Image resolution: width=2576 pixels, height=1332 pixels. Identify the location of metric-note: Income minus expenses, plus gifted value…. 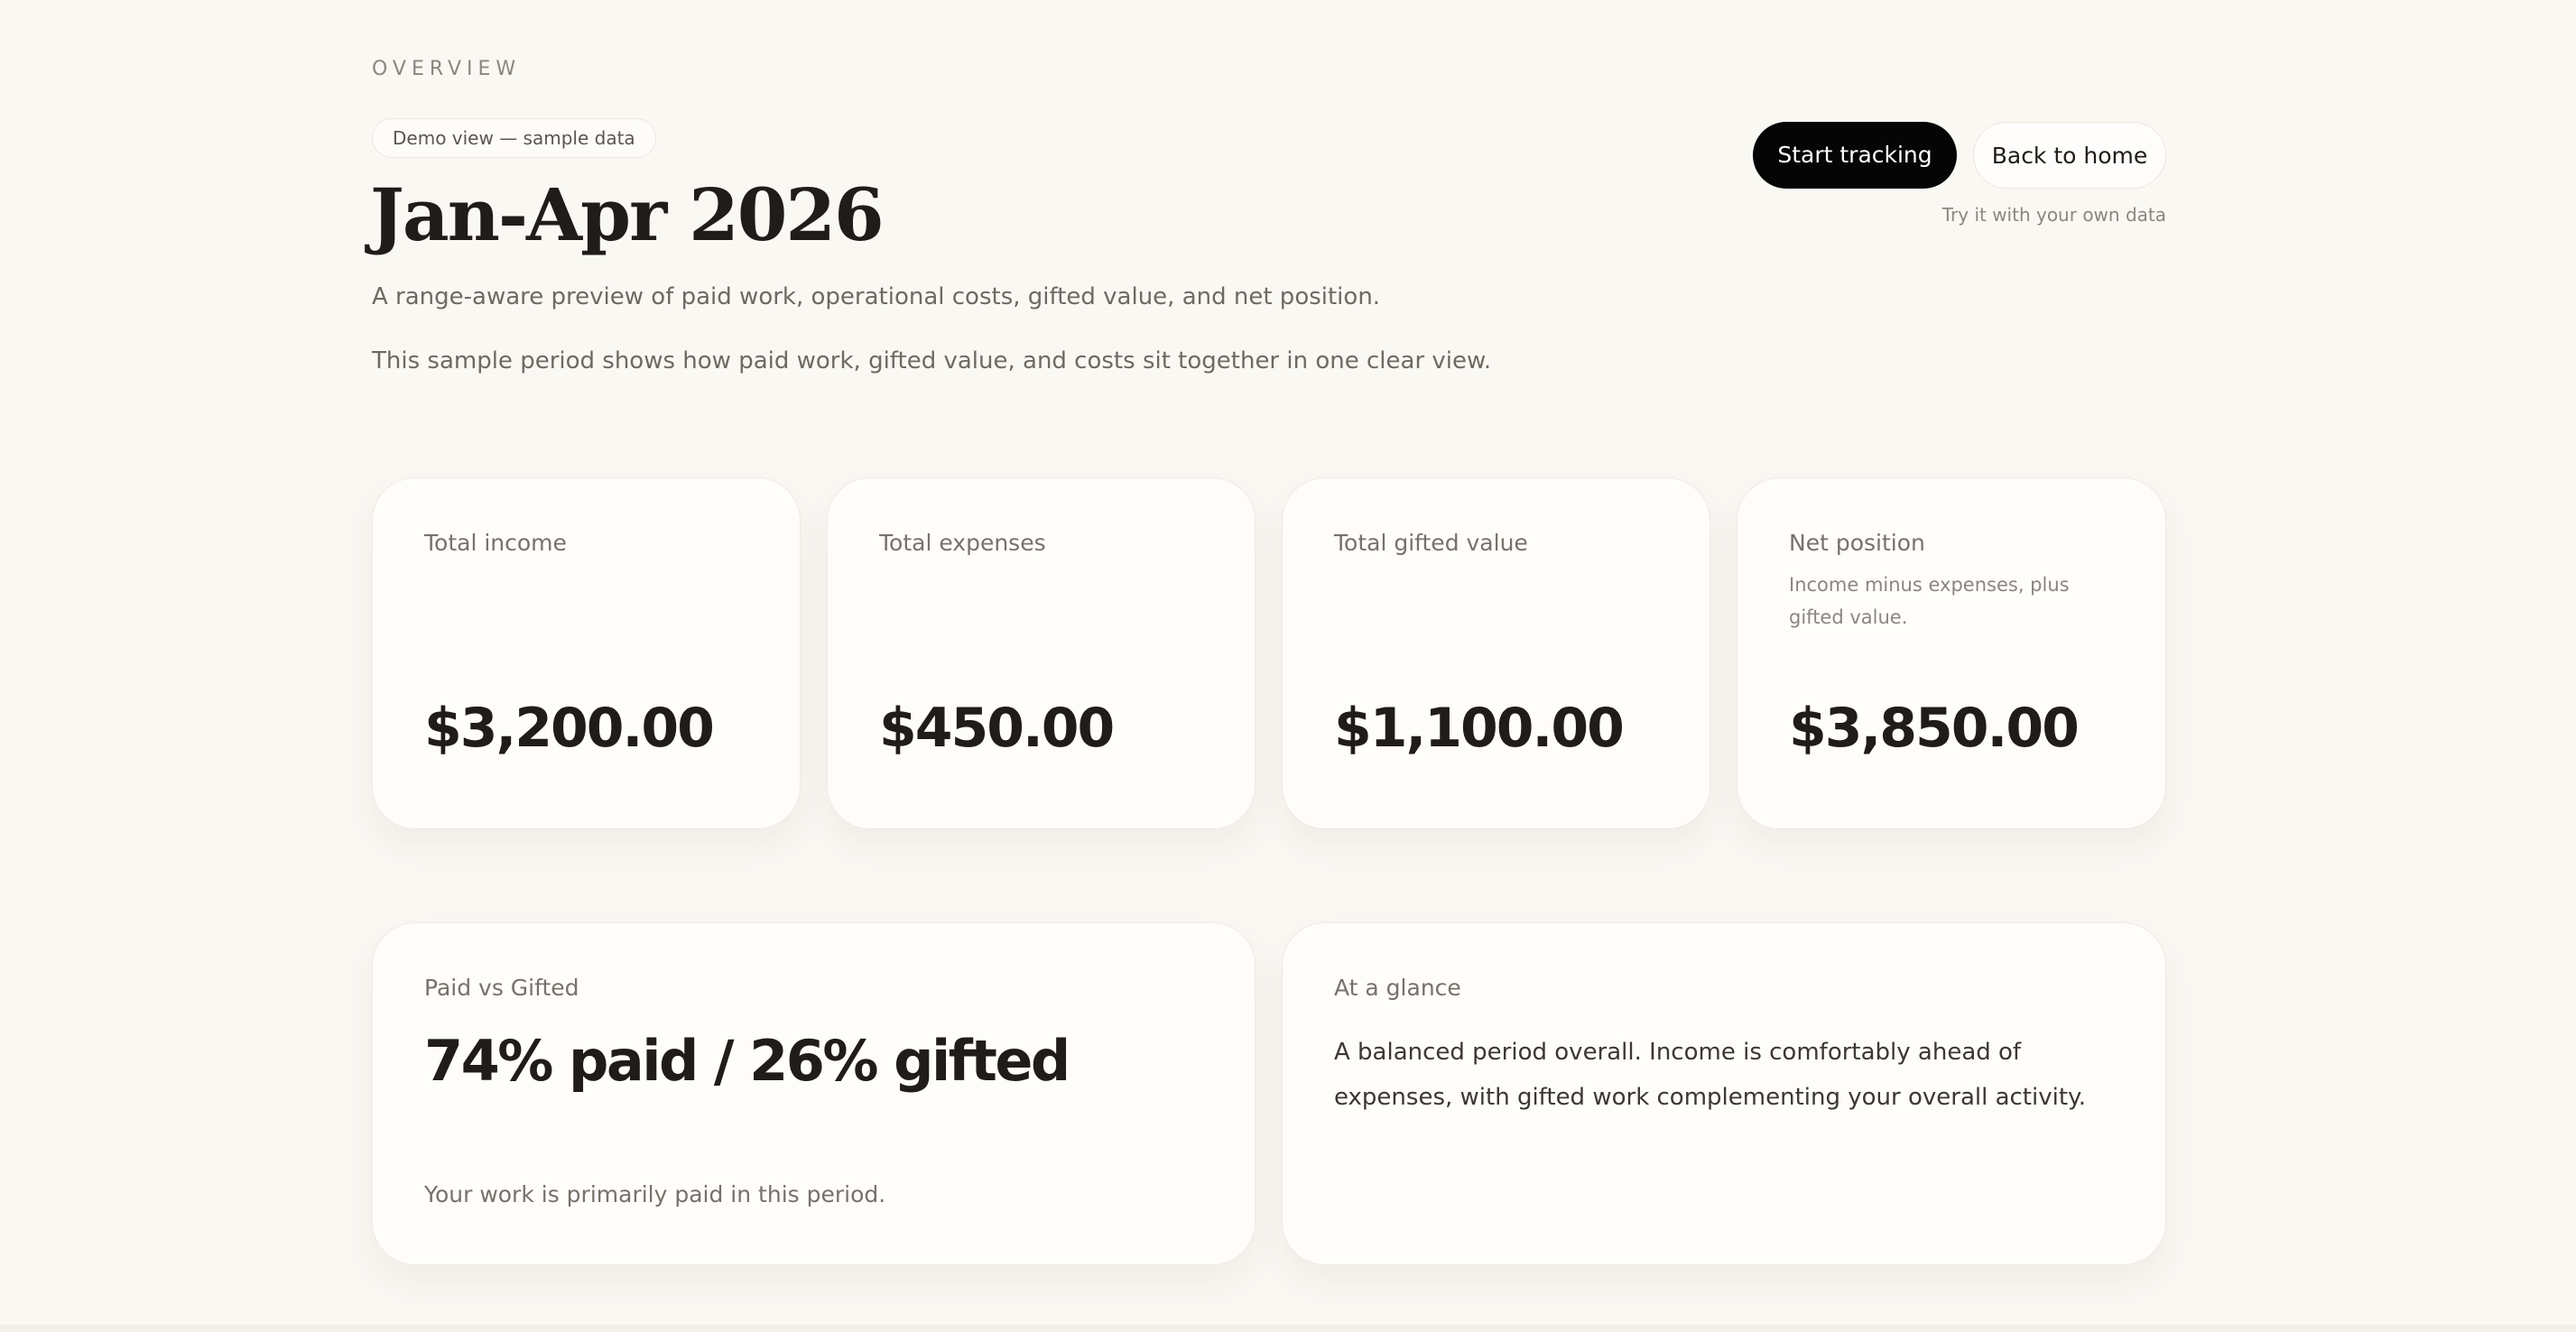
(1929, 601).